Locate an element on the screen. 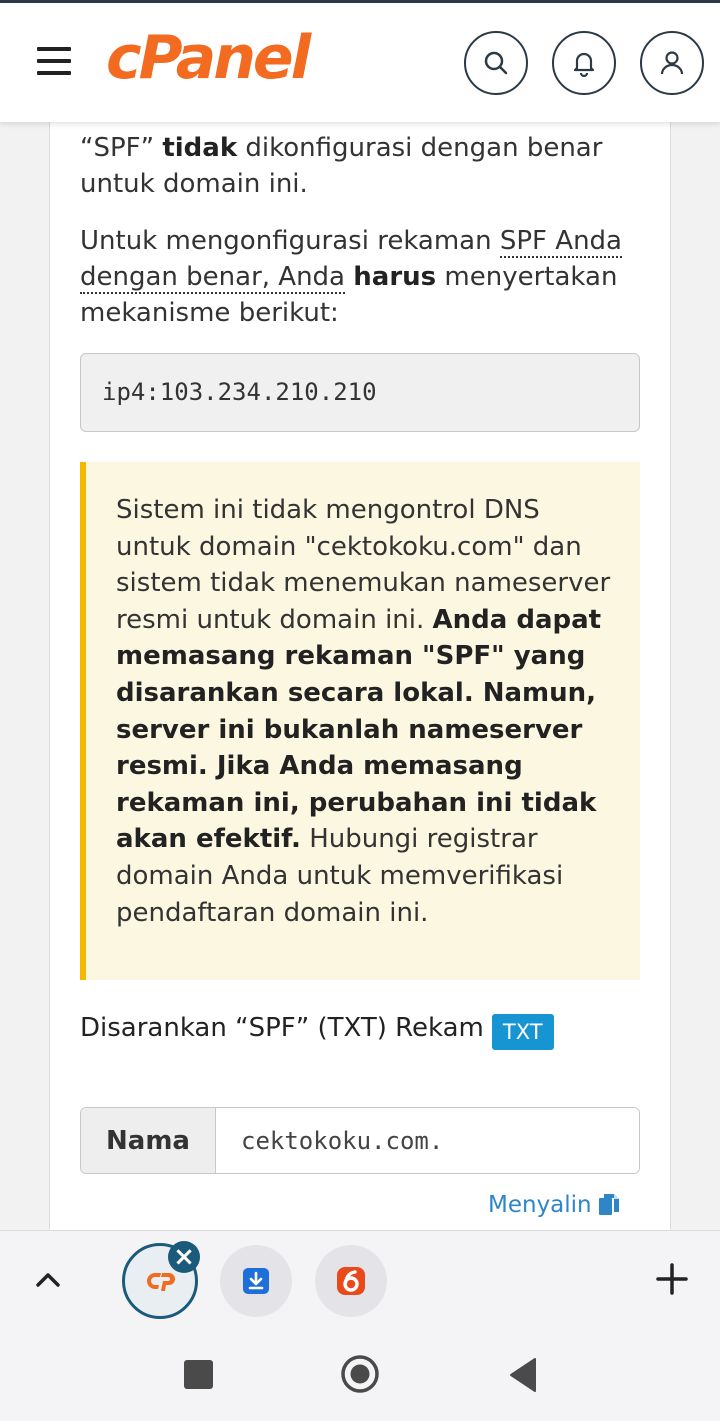  record-name-field: Nama cektokoku.com. is located at coordinates (360, 1140).